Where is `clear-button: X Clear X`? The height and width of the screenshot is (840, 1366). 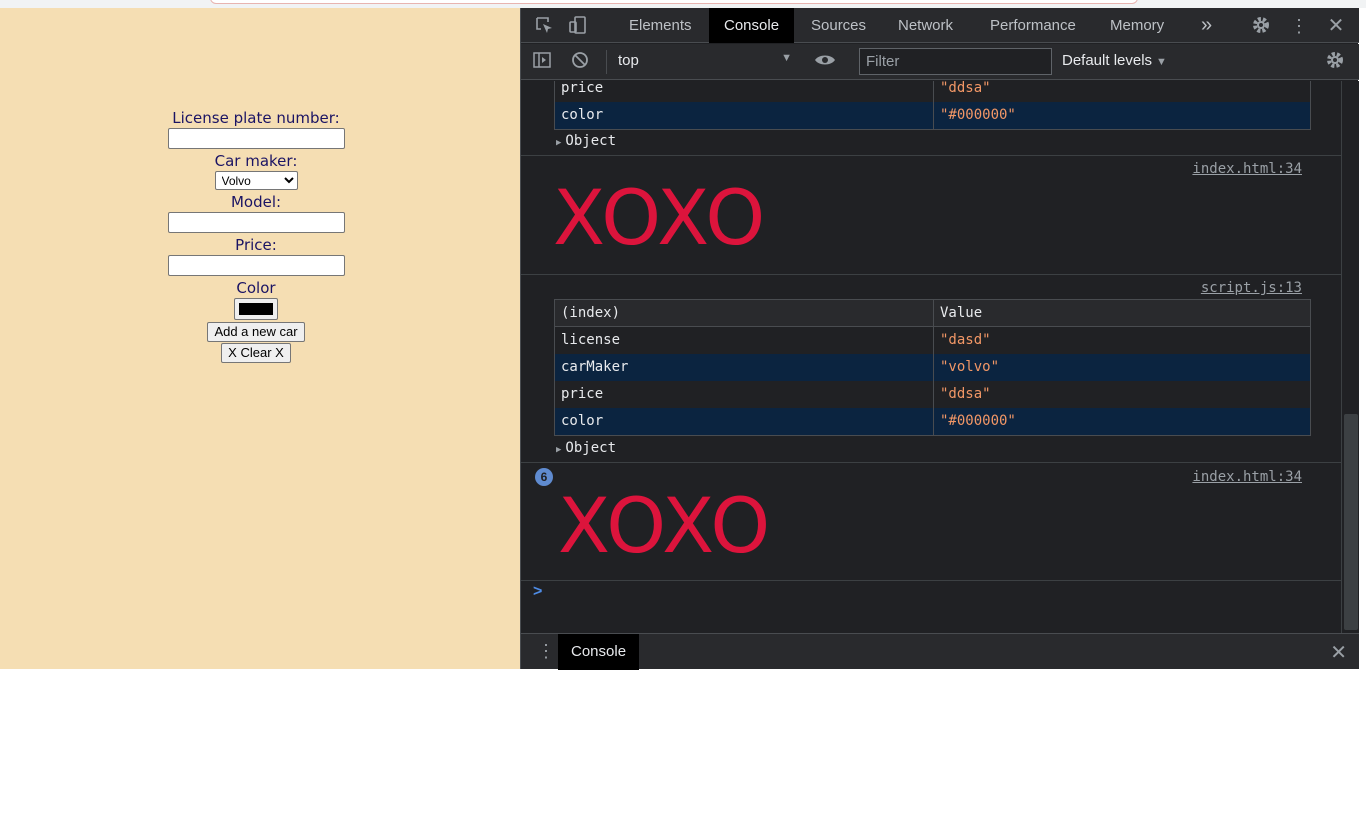
clear-button: X Clear X is located at coordinates (256, 353).